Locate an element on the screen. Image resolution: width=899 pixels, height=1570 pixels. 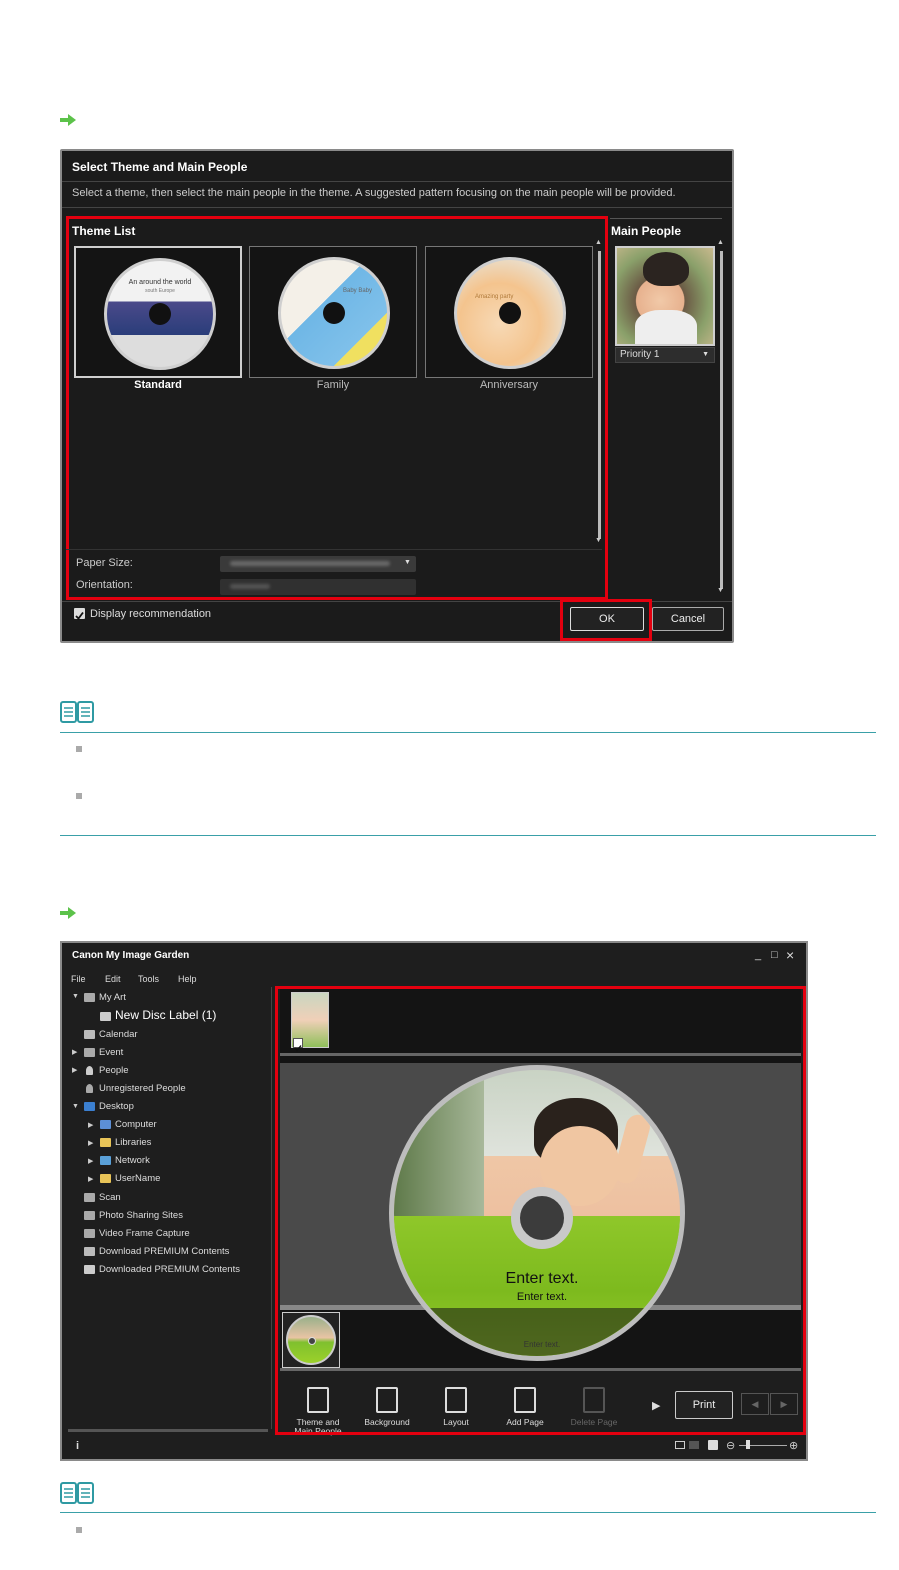
photo-sharing-icon is located at coordinates (89, 1215).